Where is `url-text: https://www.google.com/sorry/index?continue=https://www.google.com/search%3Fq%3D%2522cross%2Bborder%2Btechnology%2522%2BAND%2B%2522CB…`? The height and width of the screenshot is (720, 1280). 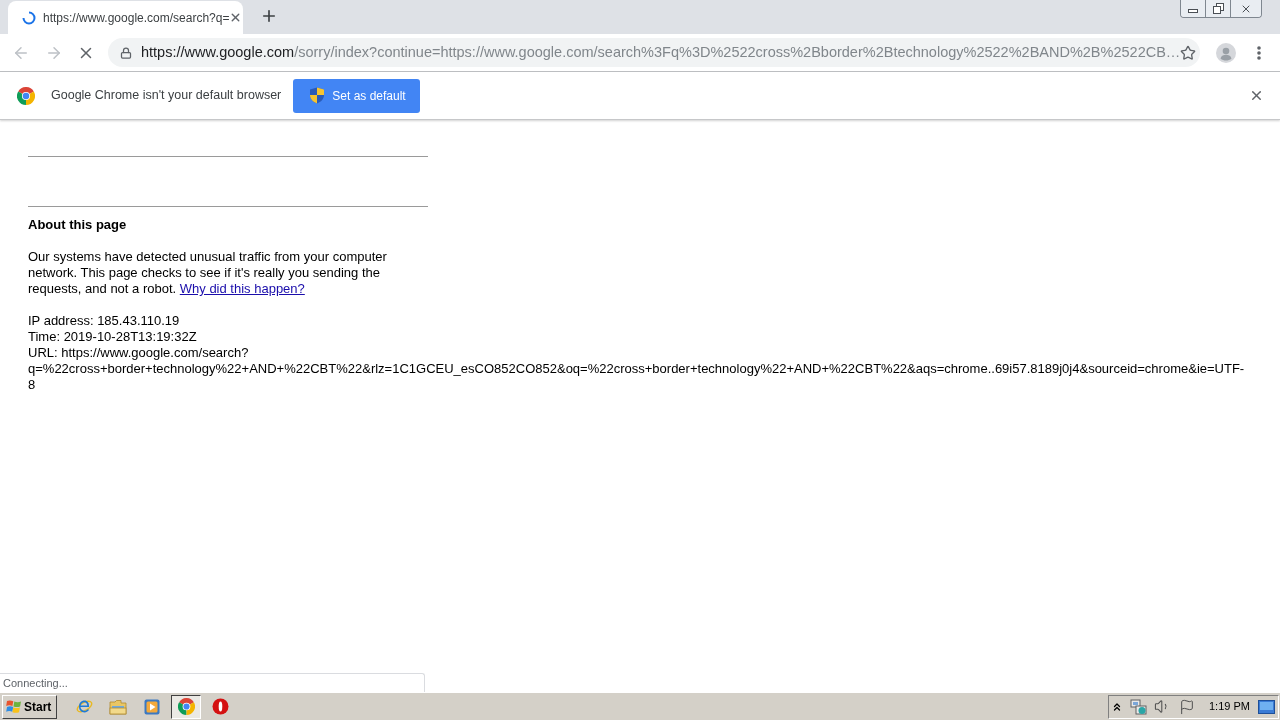 url-text: https://www.google.com/sorry/index?continue=https://www.google.com/search%3Fq%3D%2522cross%2Bborder%2Btechnology%2522%2BAND%2B%2522CB… is located at coordinates (661, 52).